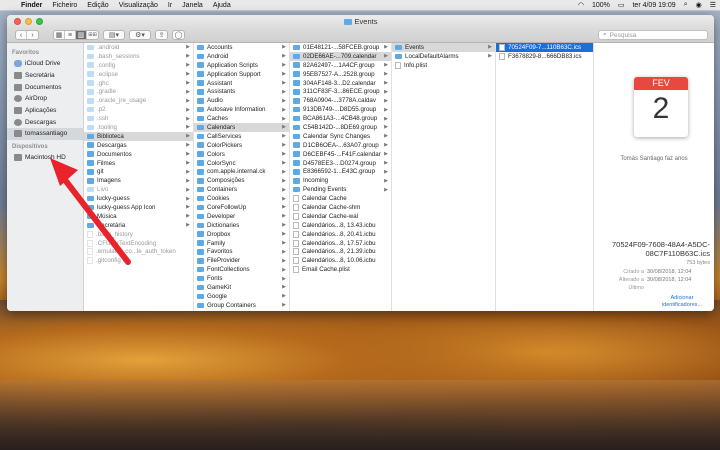 This screenshot has width=720, height=450. What do you see at coordinates (241, 100) in the screenshot?
I see `list-item: Audio ▶` at bounding box center [241, 100].